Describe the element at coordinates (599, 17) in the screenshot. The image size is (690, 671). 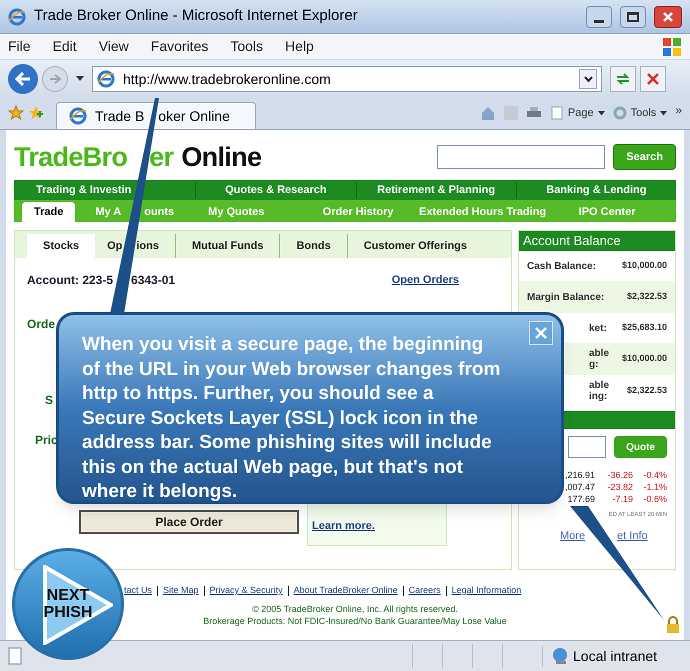
I see `minimize-button` at that location.